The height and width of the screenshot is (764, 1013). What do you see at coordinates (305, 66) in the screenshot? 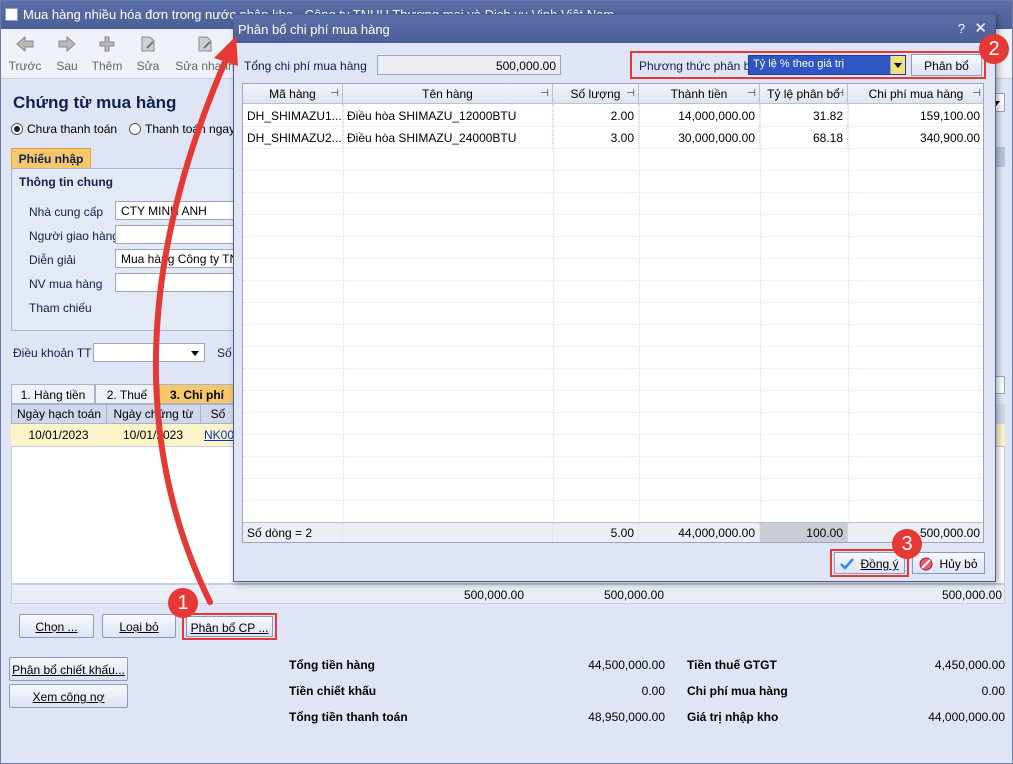
I see `total-cost-label: Tổng chi phí mua hàng` at bounding box center [305, 66].